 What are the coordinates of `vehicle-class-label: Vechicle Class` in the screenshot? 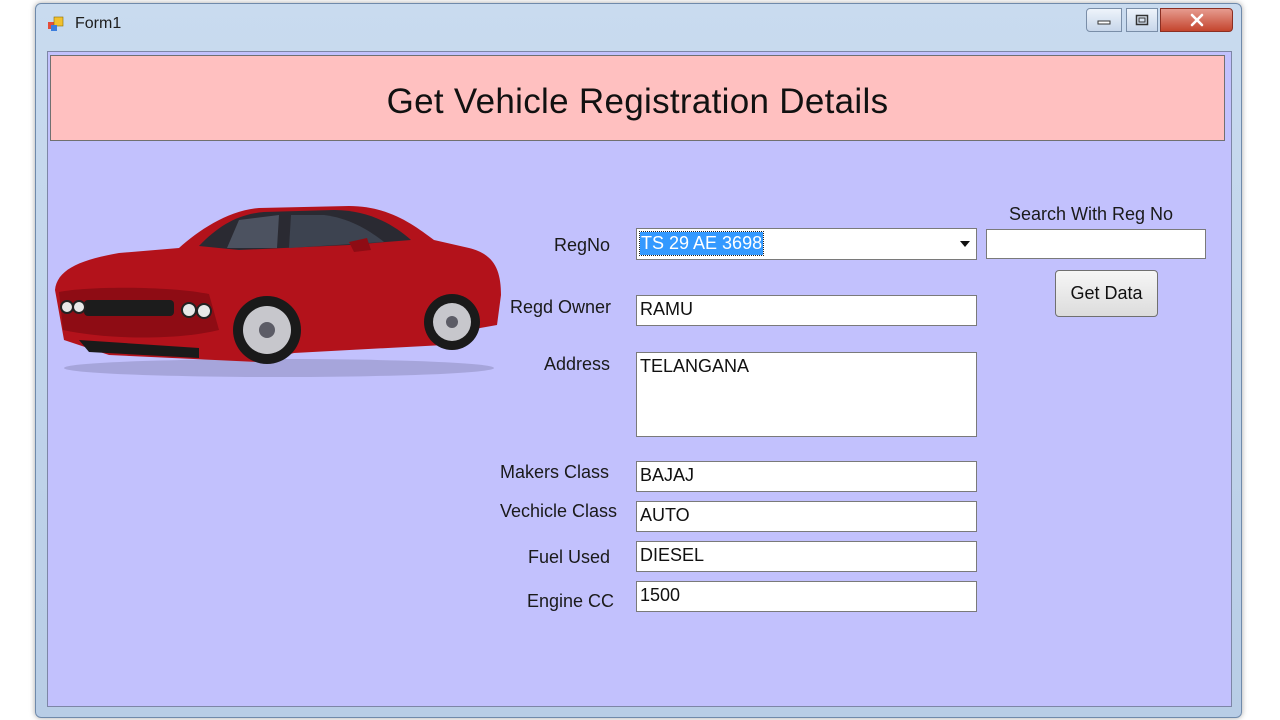 It's located at (559, 511).